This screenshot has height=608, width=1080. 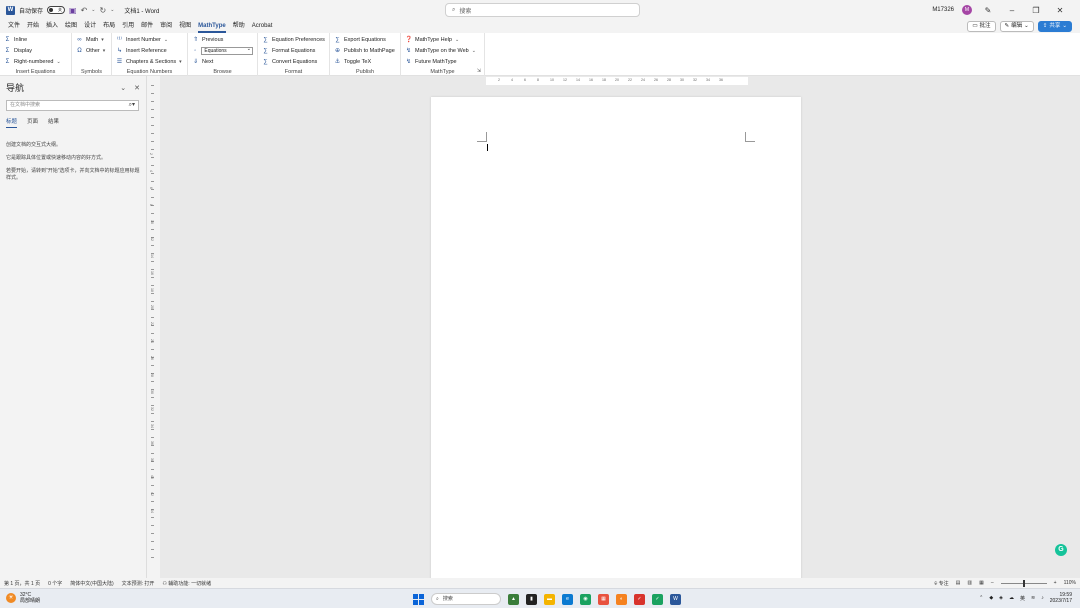 I want to click on minimize-button: –, so click(x=1012, y=10).